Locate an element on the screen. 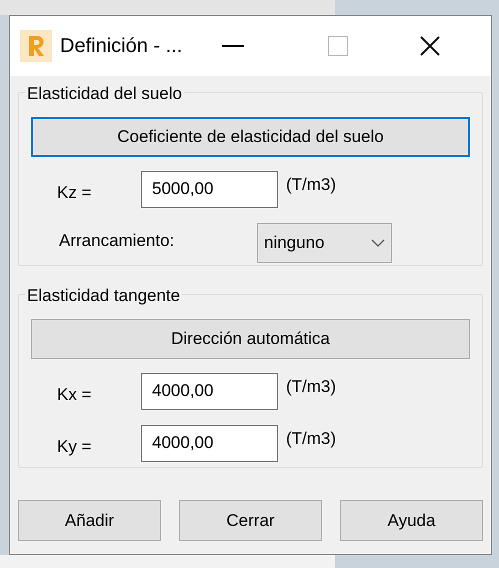 This screenshot has height=568, width=499. minimize-icon is located at coordinates (233, 46).